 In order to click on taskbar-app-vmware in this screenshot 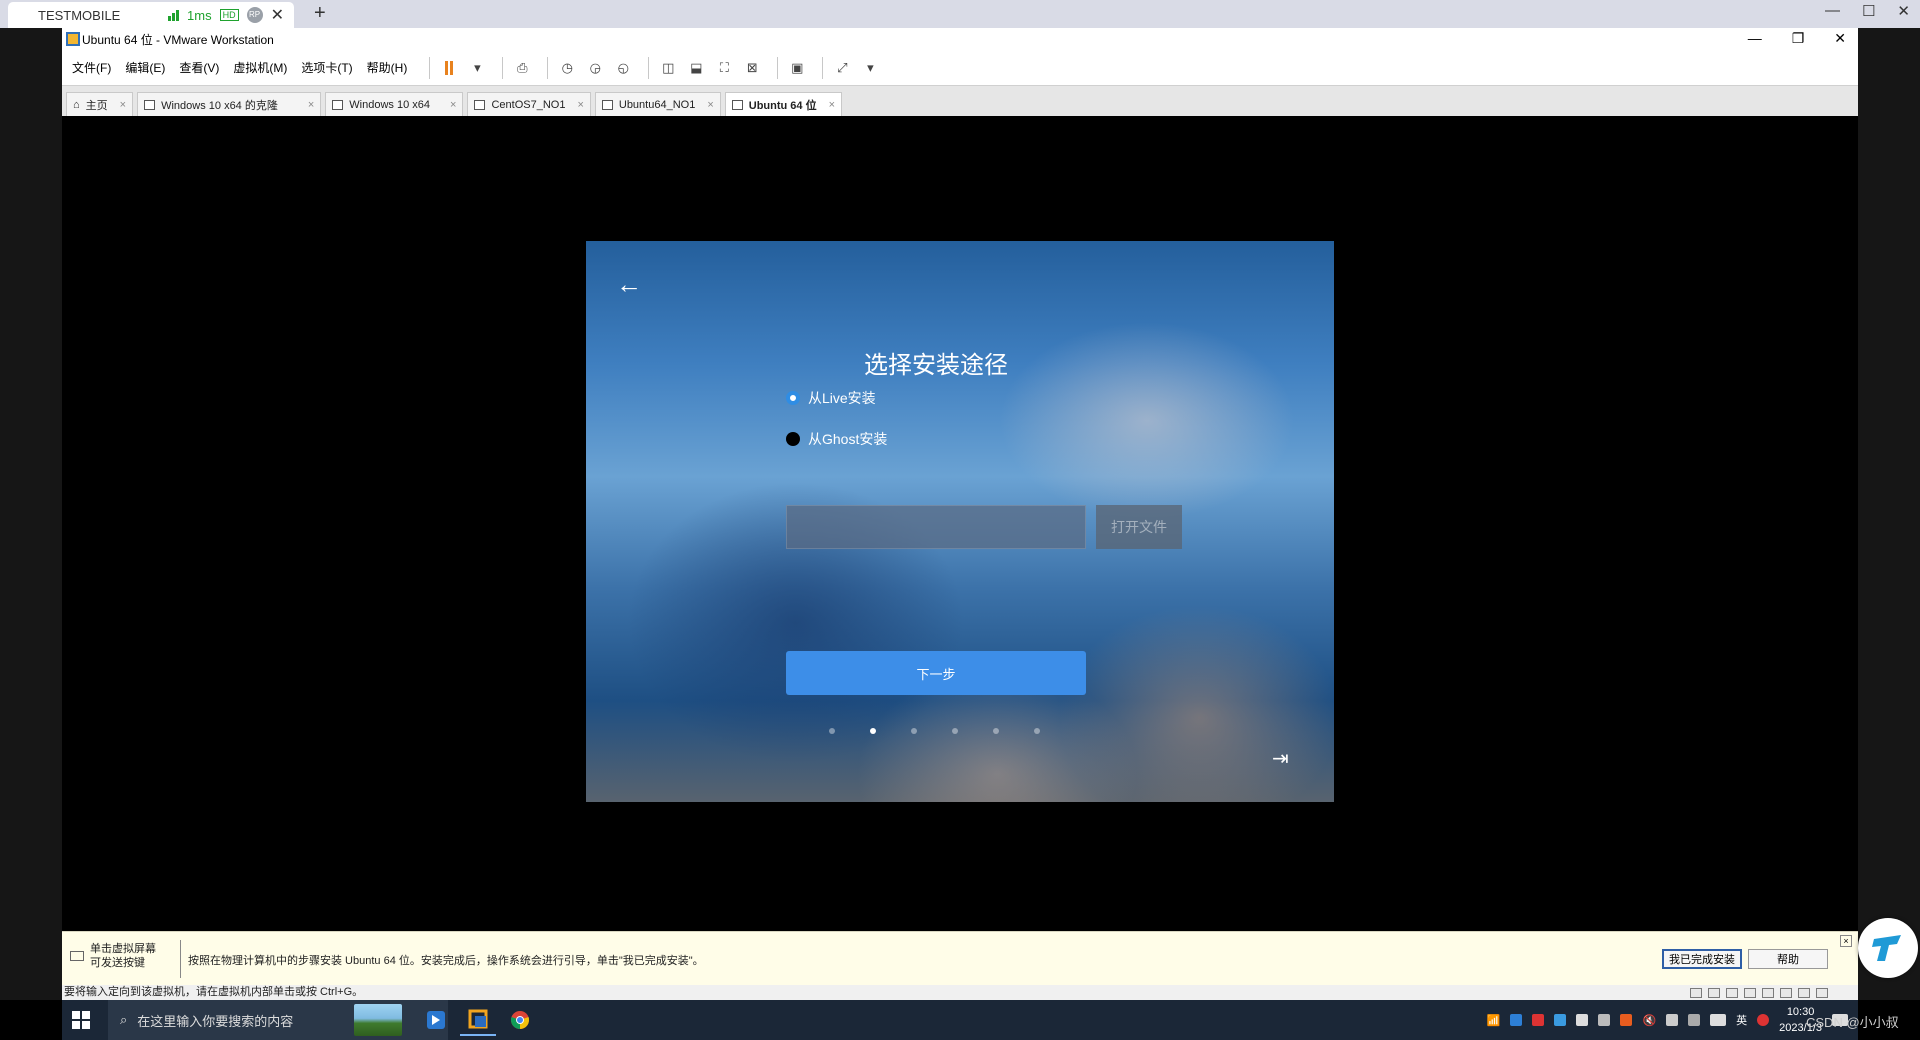, I will do `click(478, 1020)`.